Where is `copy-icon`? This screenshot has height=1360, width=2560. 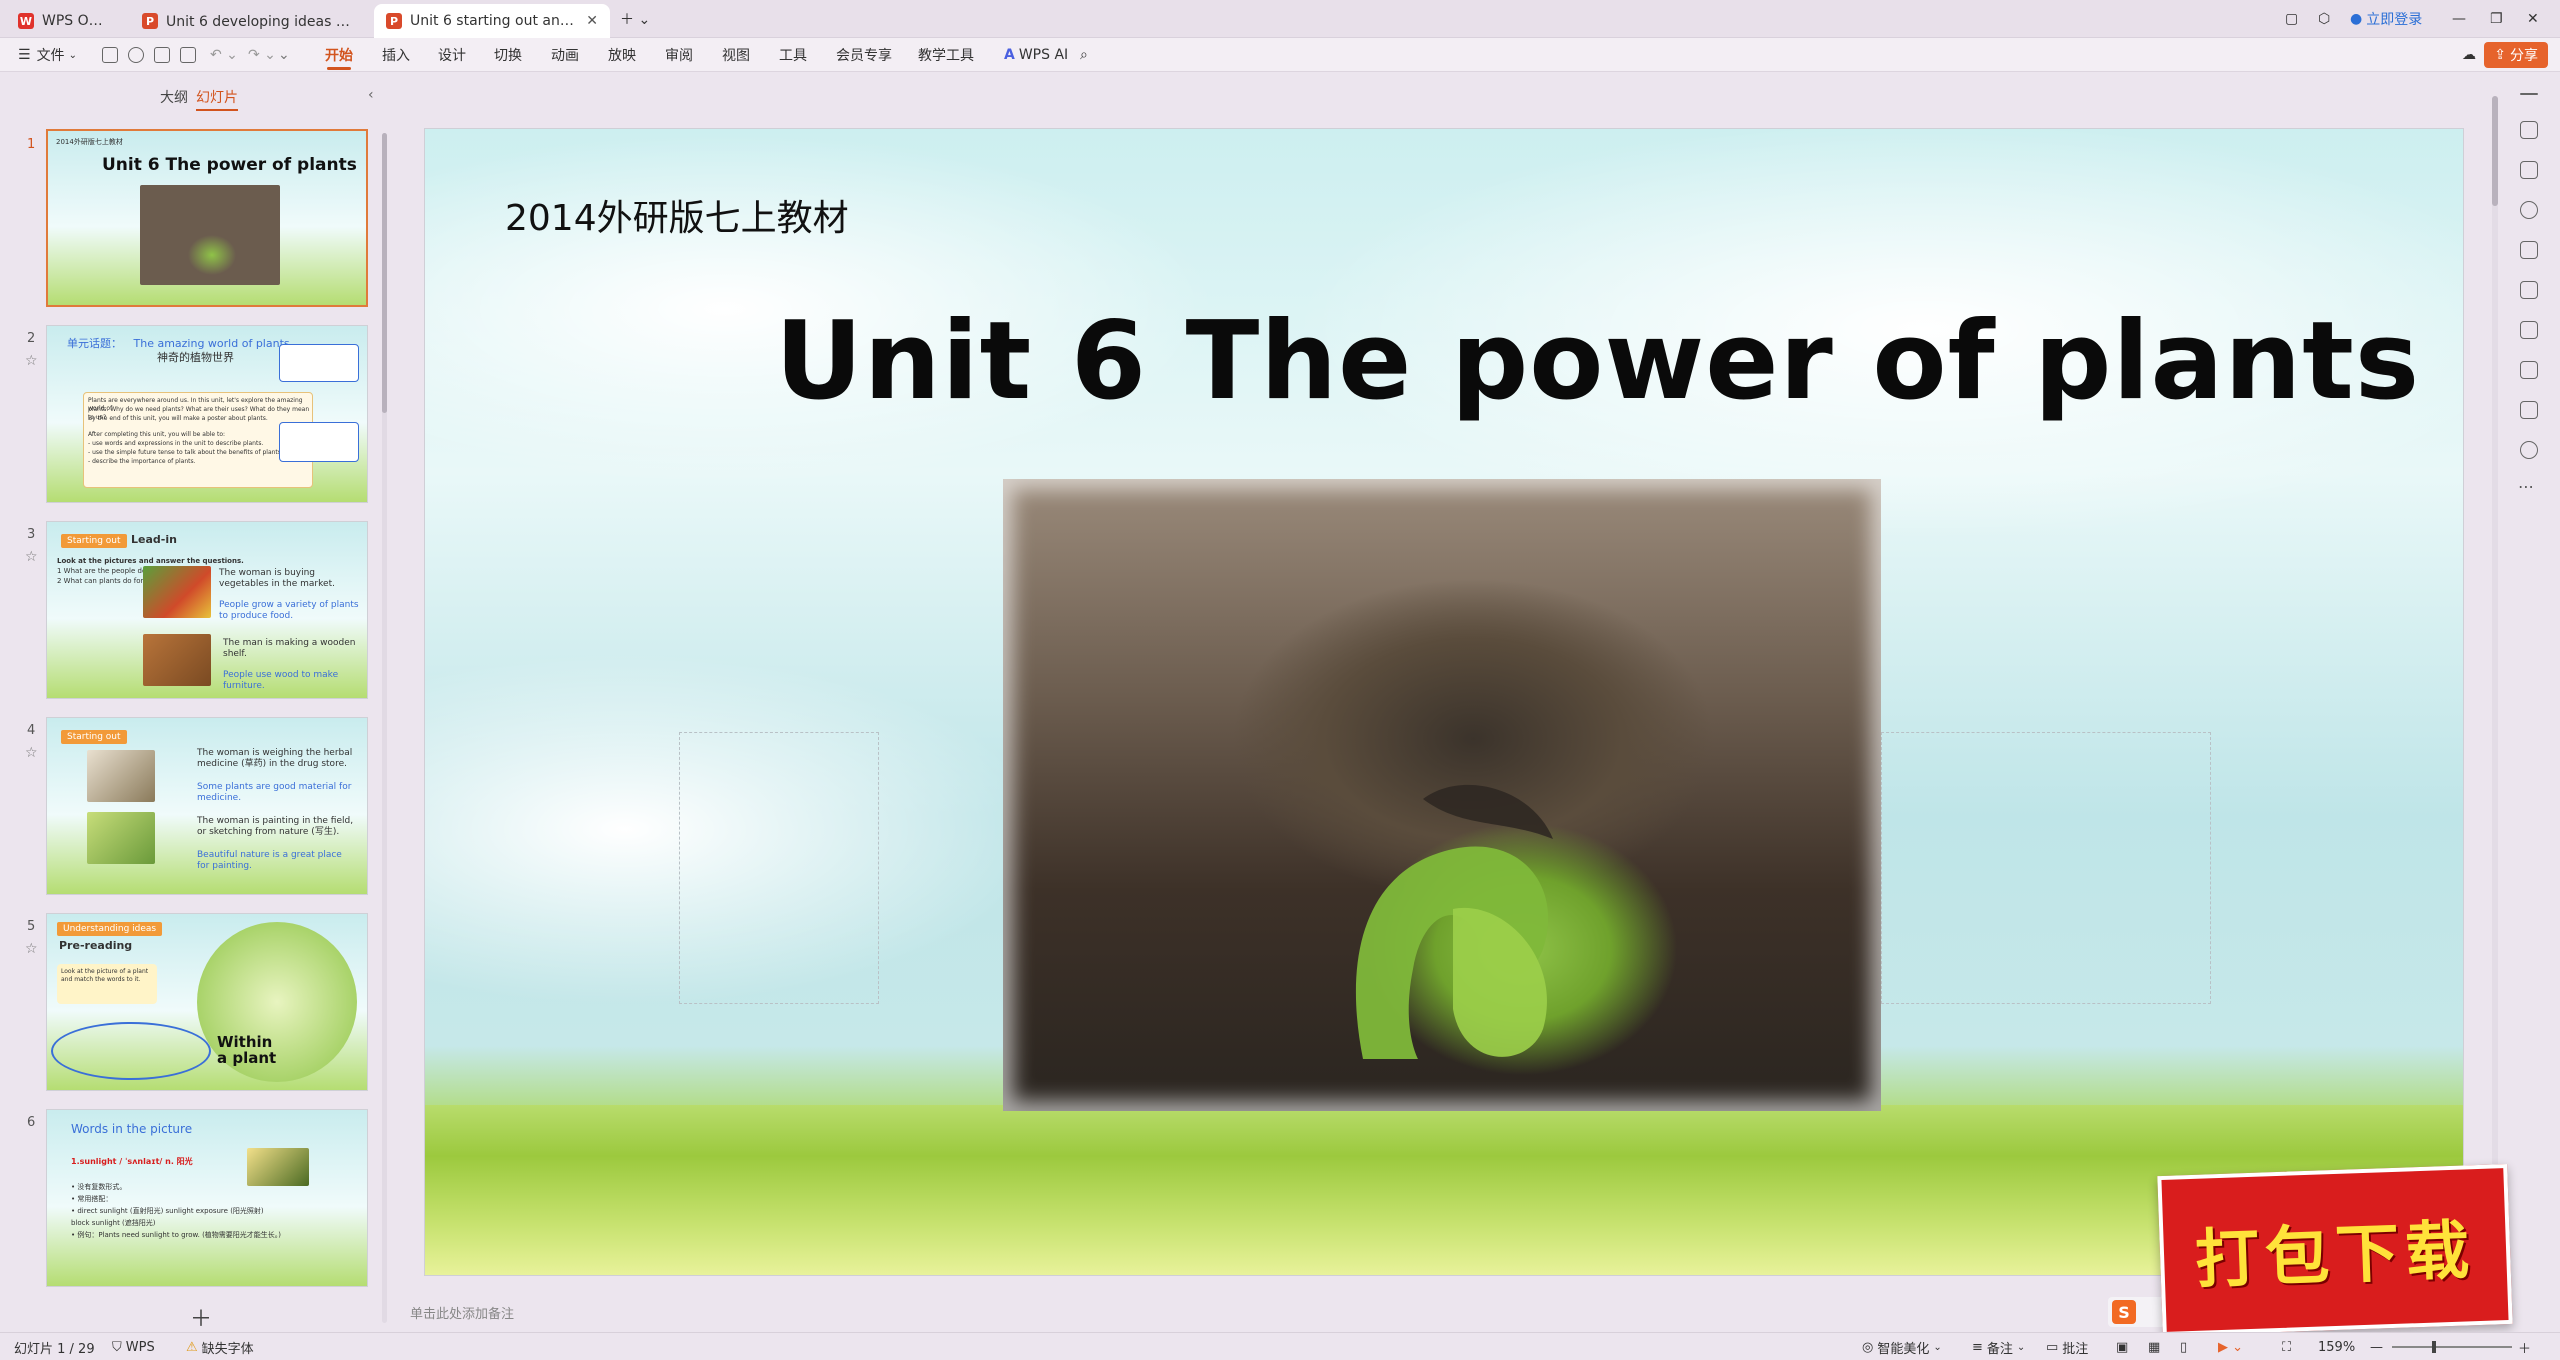
copy-icon is located at coordinates (2529, 250).